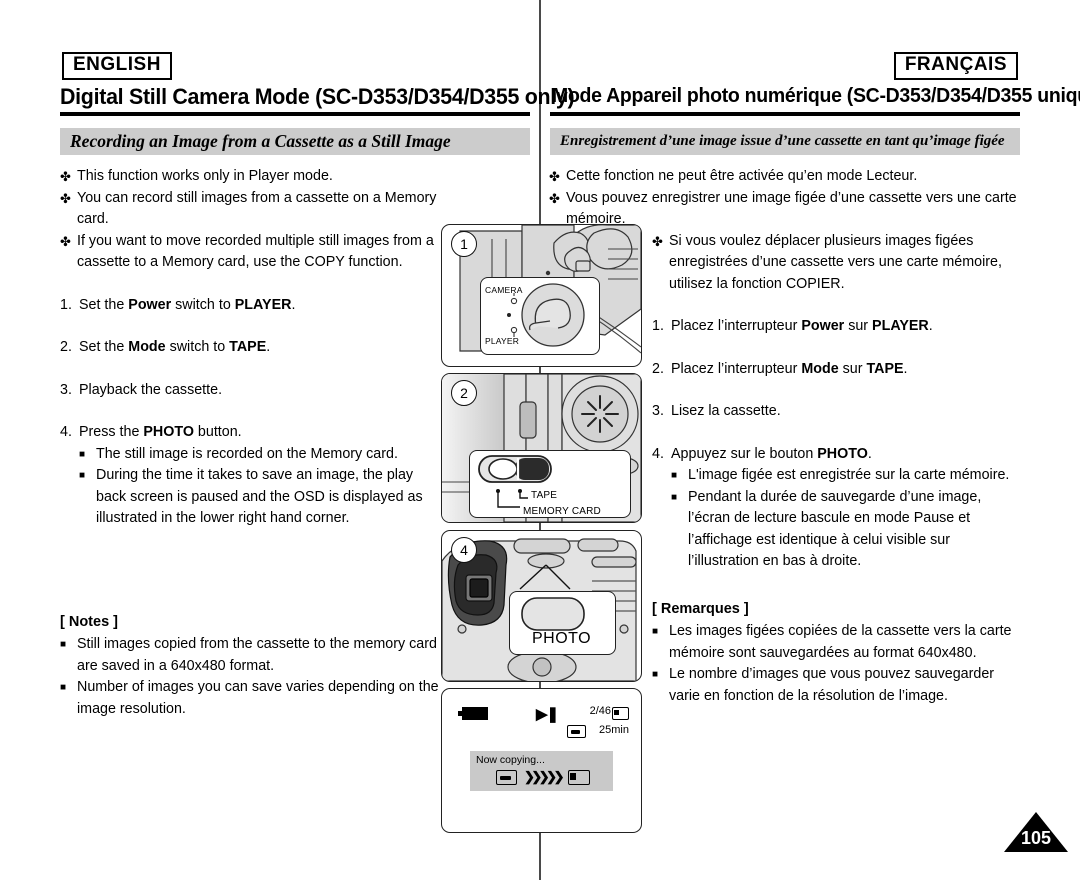 The image size is (1080, 880). What do you see at coordinates (89, 621) in the screenshot?
I see `notes-heading: [ Notes ]` at bounding box center [89, 621].